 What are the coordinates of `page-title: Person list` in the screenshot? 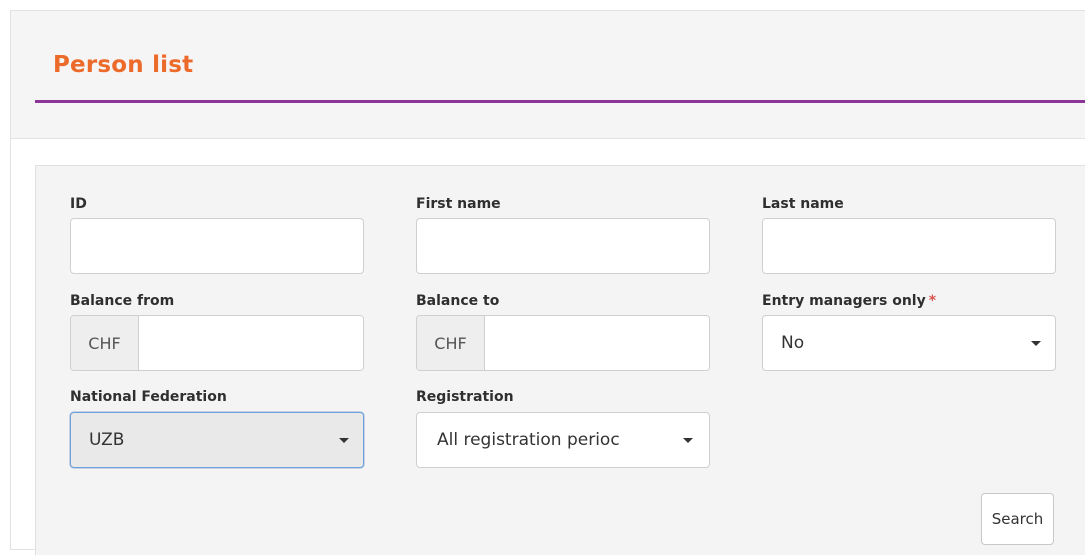 It's located at (123, 65).